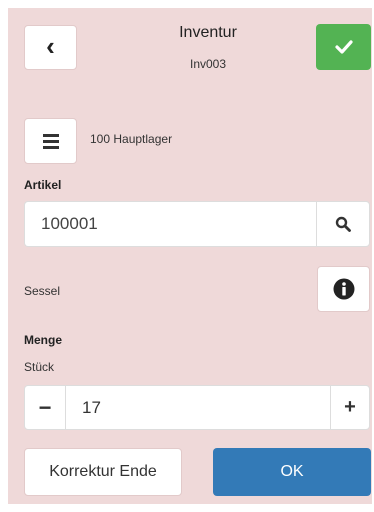 This screenshot has width=374, height=512. What do you see at coordinates (198, 407) in the screenshot?
I see `quantity-input: 17` at bounding box center [198, 407].